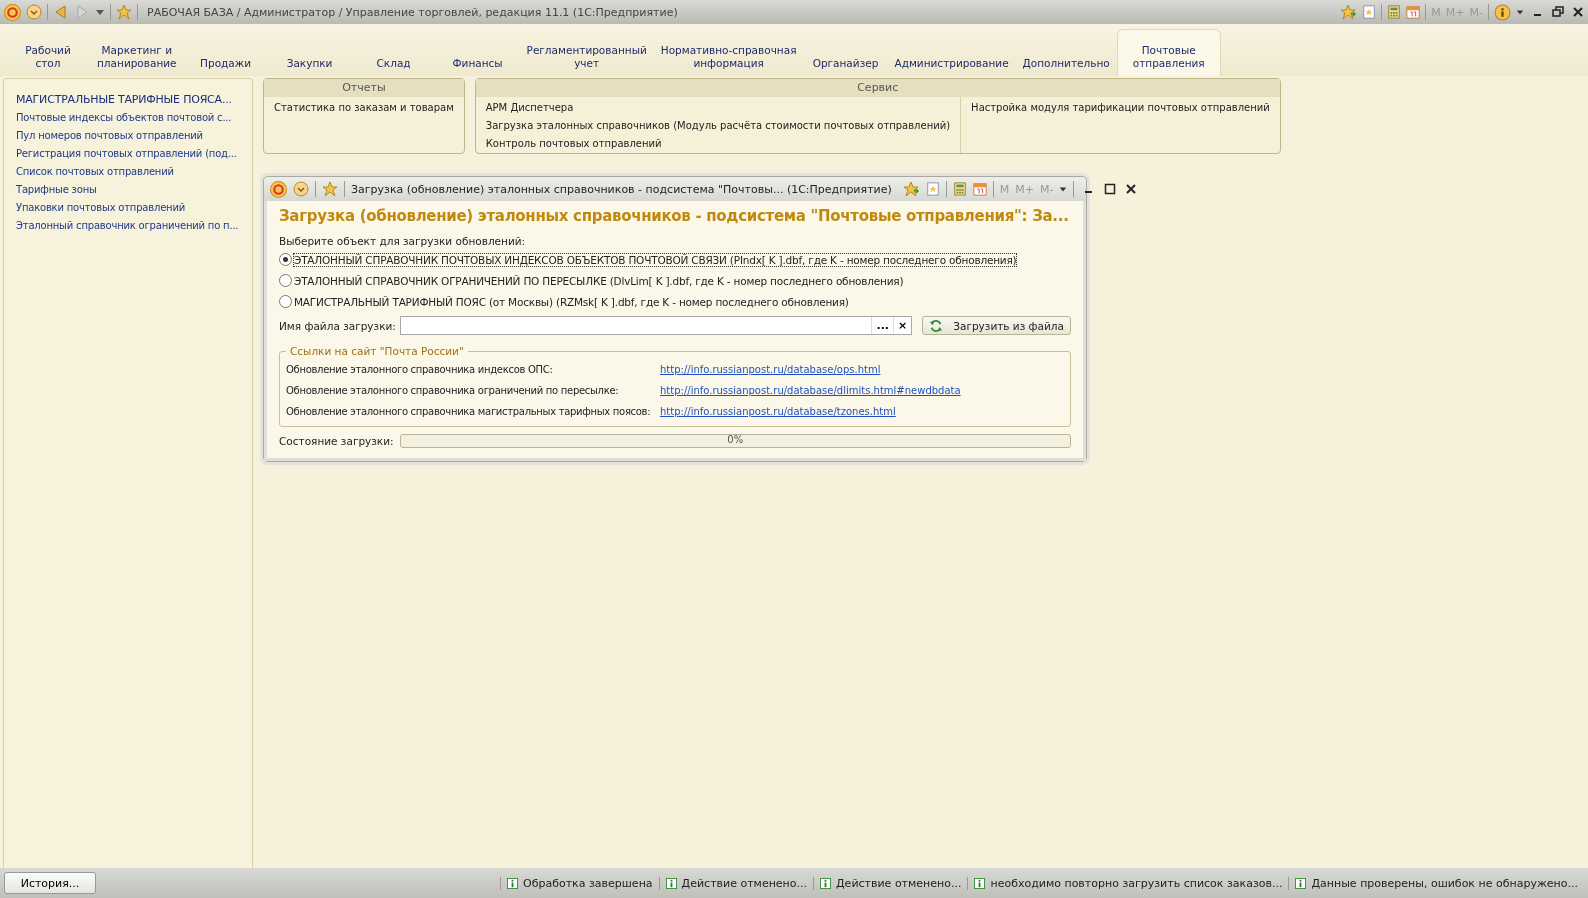 The height and width of the screenshot is (898, 1588). What do you see at coordinates (728, 60) in the screenshot?
I see `section-tab: Нормативно-справочная информация` at bounding box center [728, 60].